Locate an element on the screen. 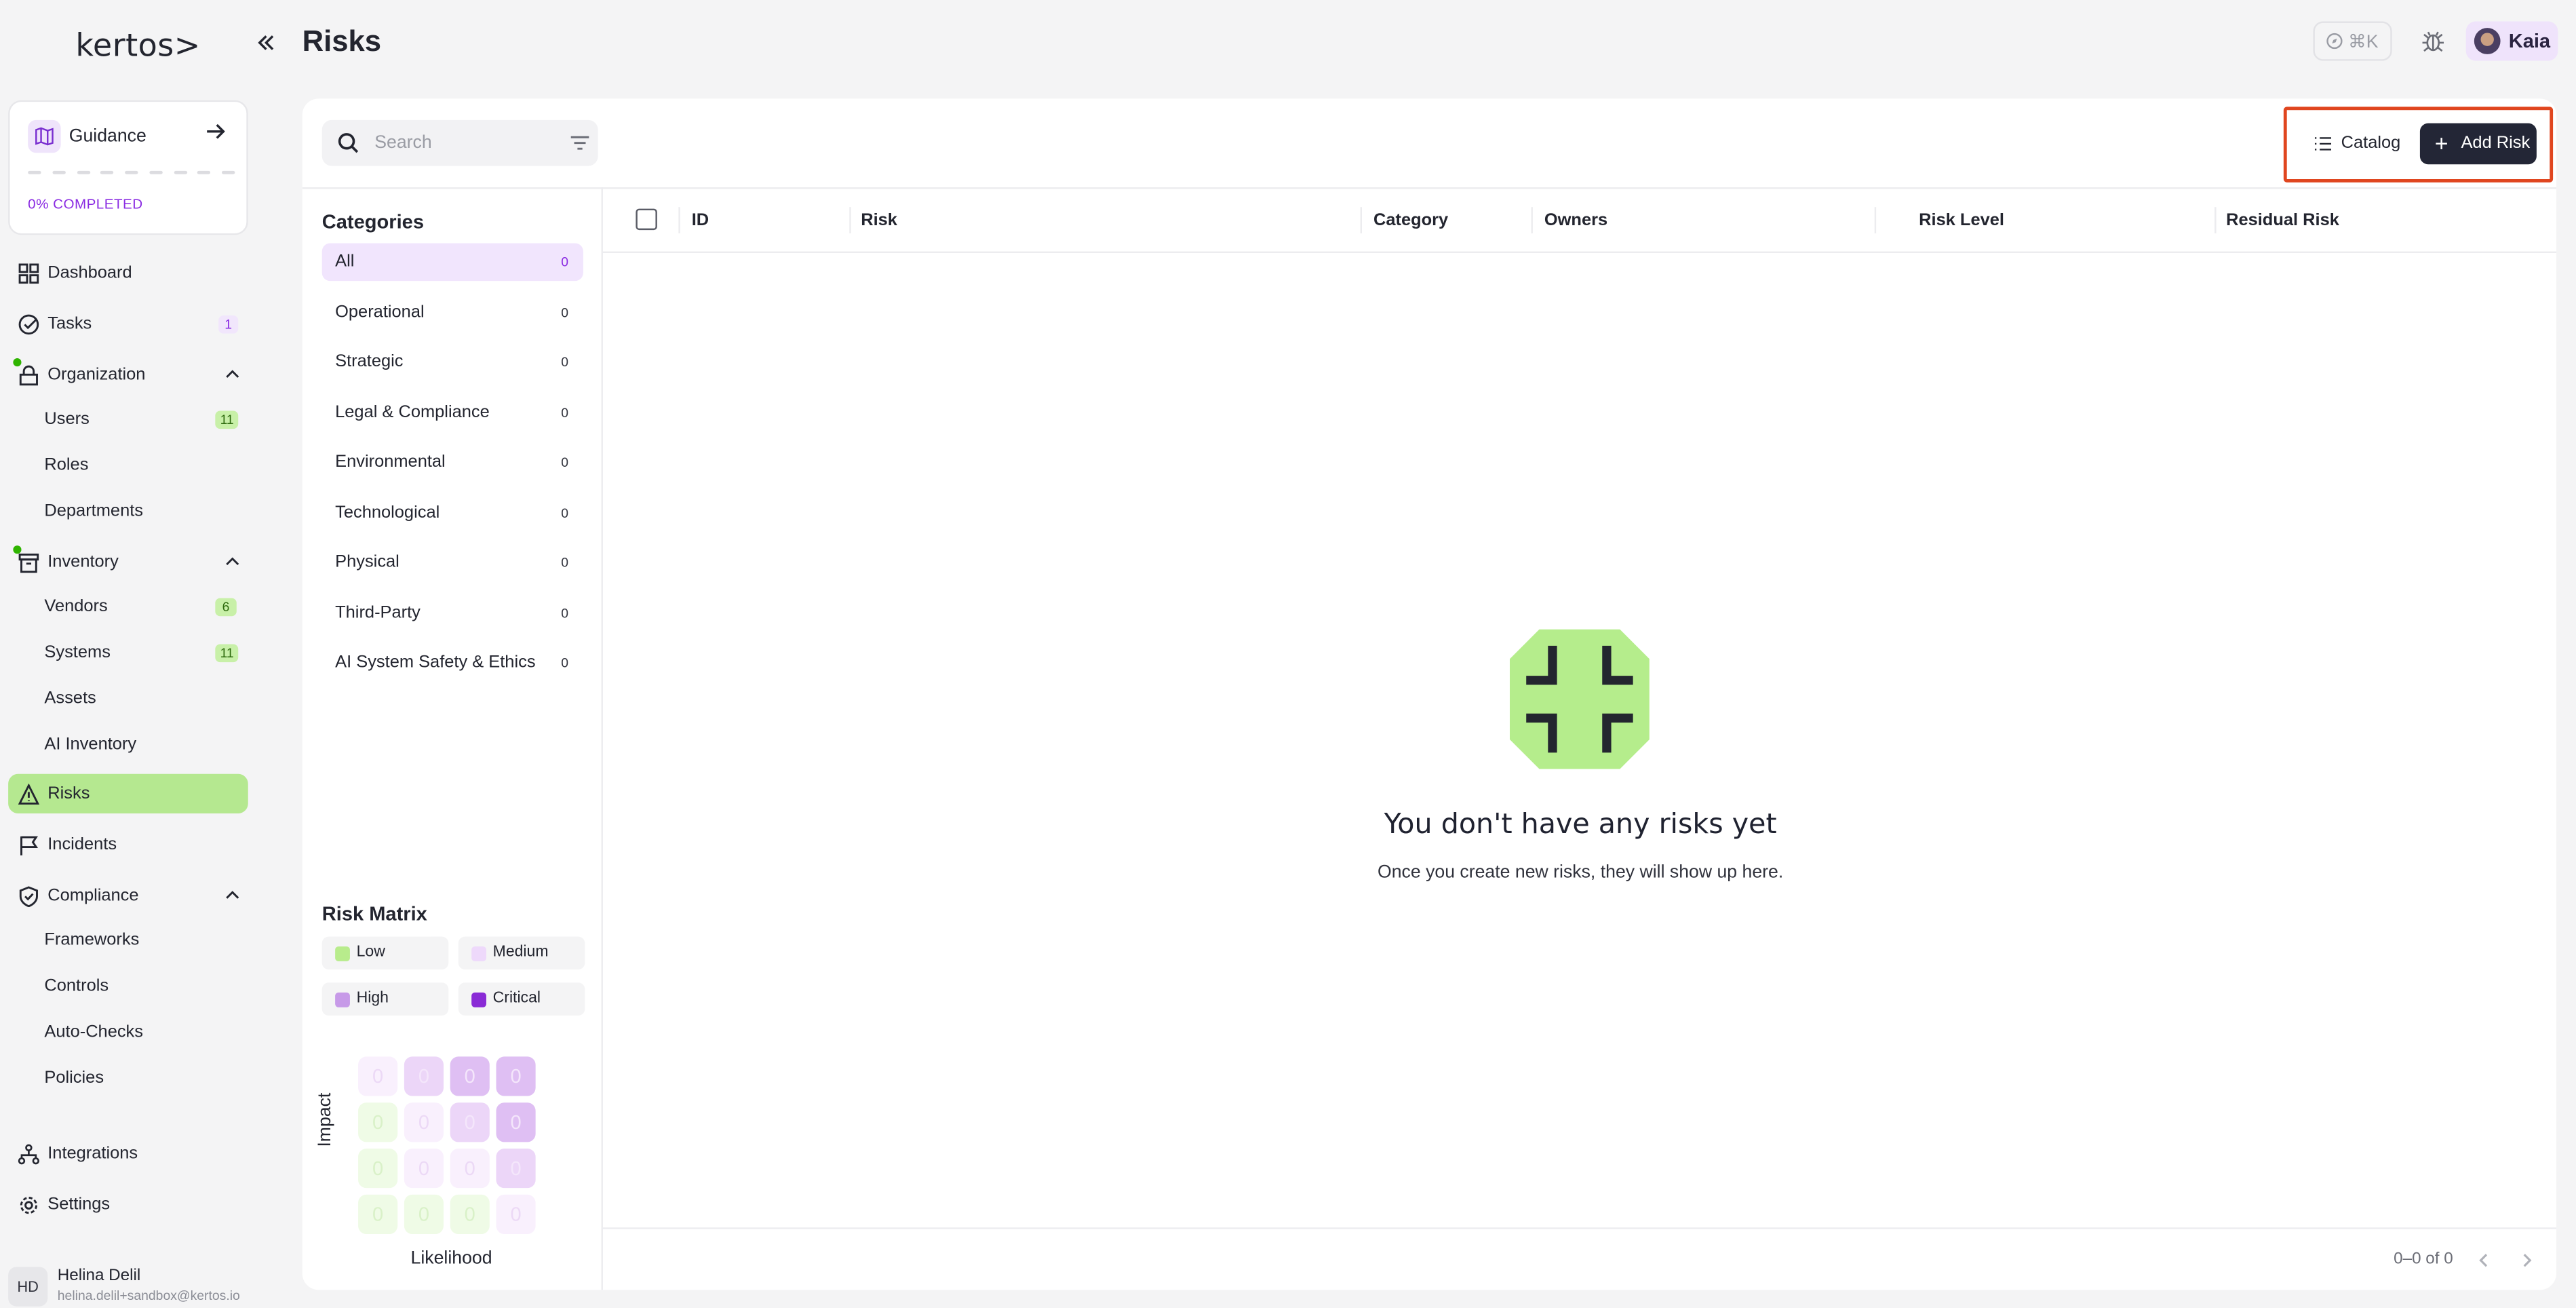 The image size is (2576, 1308). category-item: Operational 0 is located at coordinates (452, 312).